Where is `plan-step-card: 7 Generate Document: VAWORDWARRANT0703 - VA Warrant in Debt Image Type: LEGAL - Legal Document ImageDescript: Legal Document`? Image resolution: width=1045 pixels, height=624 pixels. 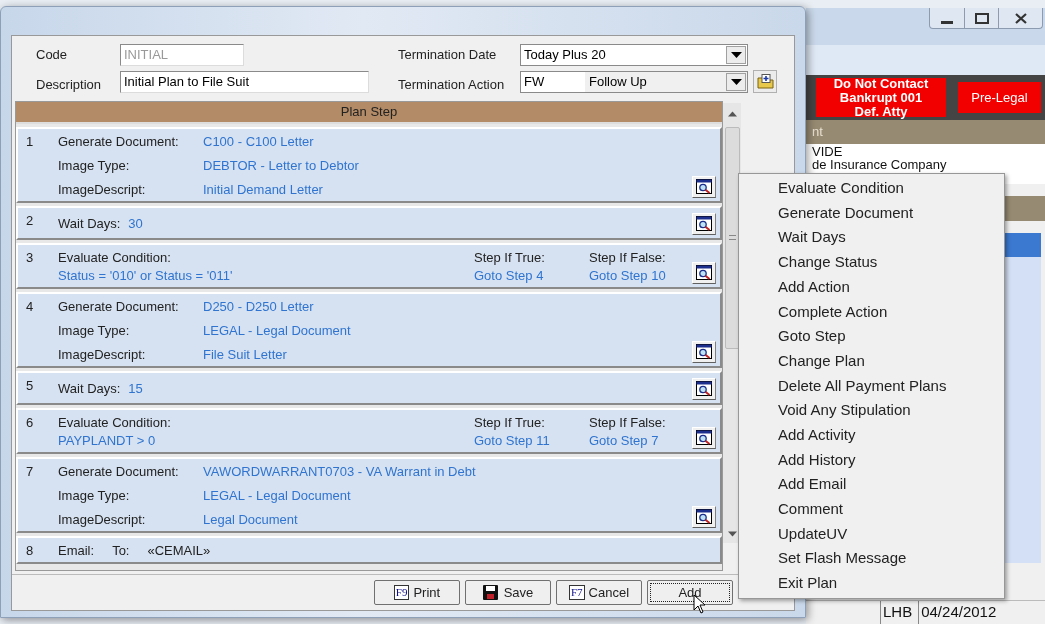
plan-step-card: 7 Generate Document: VAWORDWARRANT0703 - VA Warrant in Debt Image Type: LEGAL - Legal Document ImageDescript: Legal Document is located at coordinates (369, 494).